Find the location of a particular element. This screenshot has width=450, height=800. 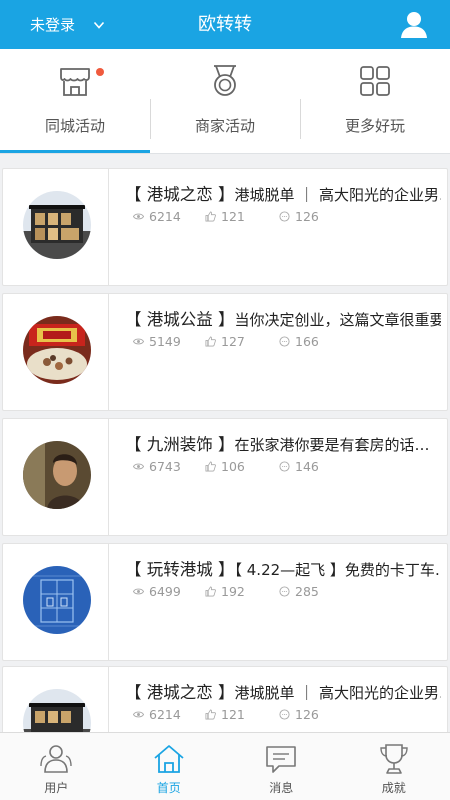

item-title: 【 港城公益 】当你决定创业，这篇文章很重要 is located at coordinates (283, 319).